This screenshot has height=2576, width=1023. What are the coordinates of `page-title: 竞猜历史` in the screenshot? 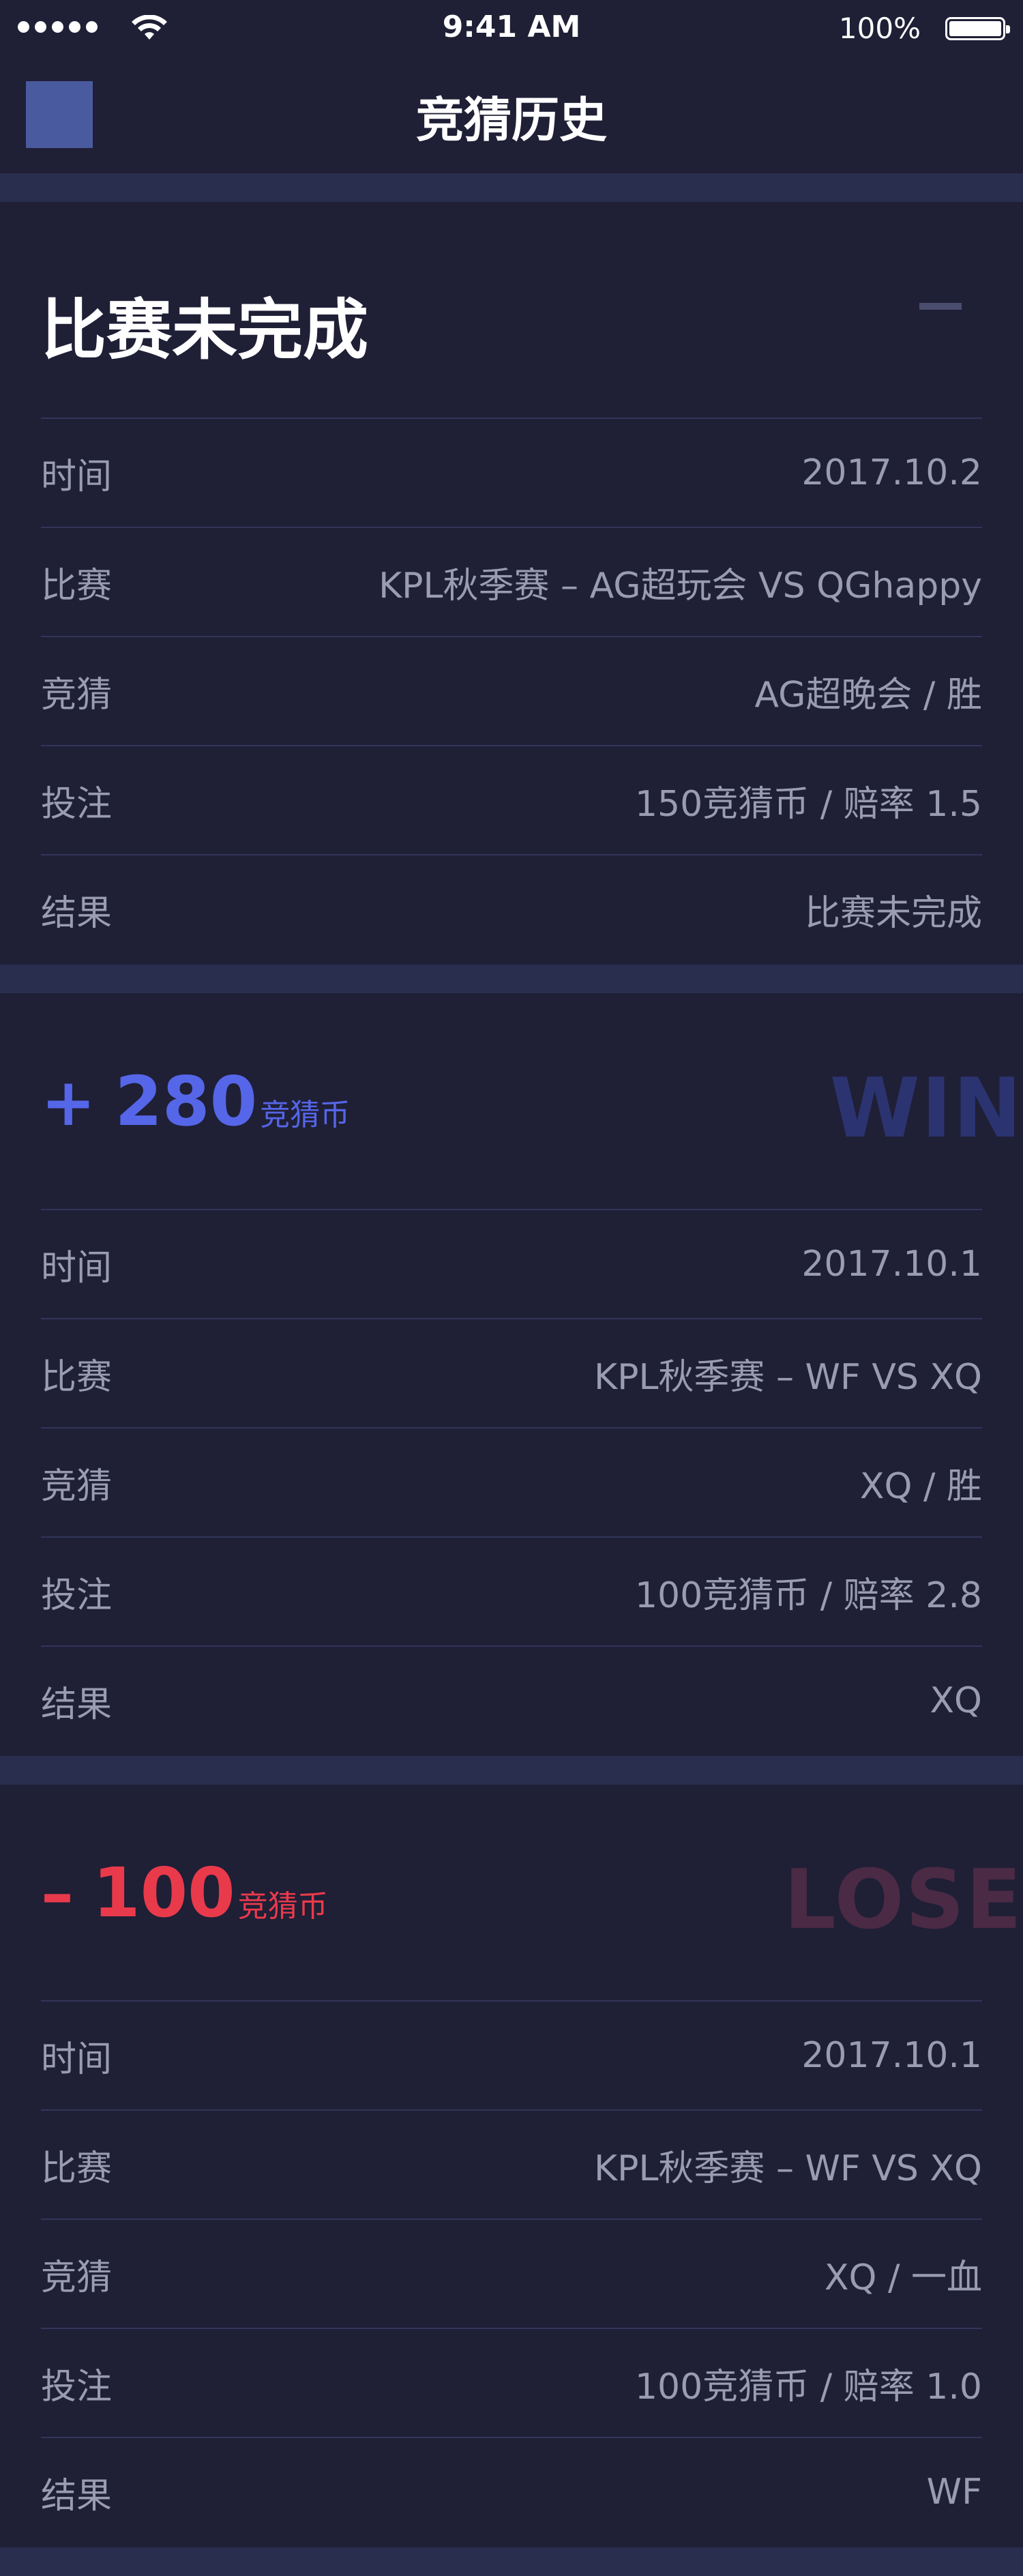 It's located at (512, 120).